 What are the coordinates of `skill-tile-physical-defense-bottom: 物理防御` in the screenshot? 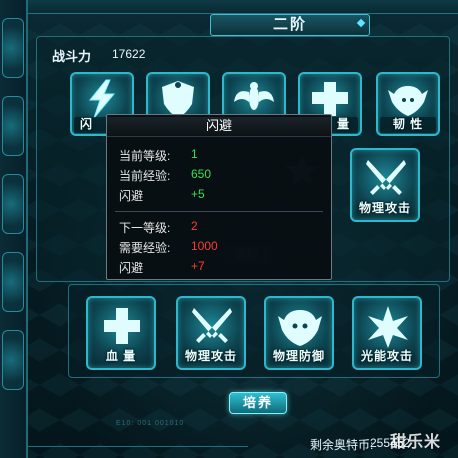 It's located at (299, 333).